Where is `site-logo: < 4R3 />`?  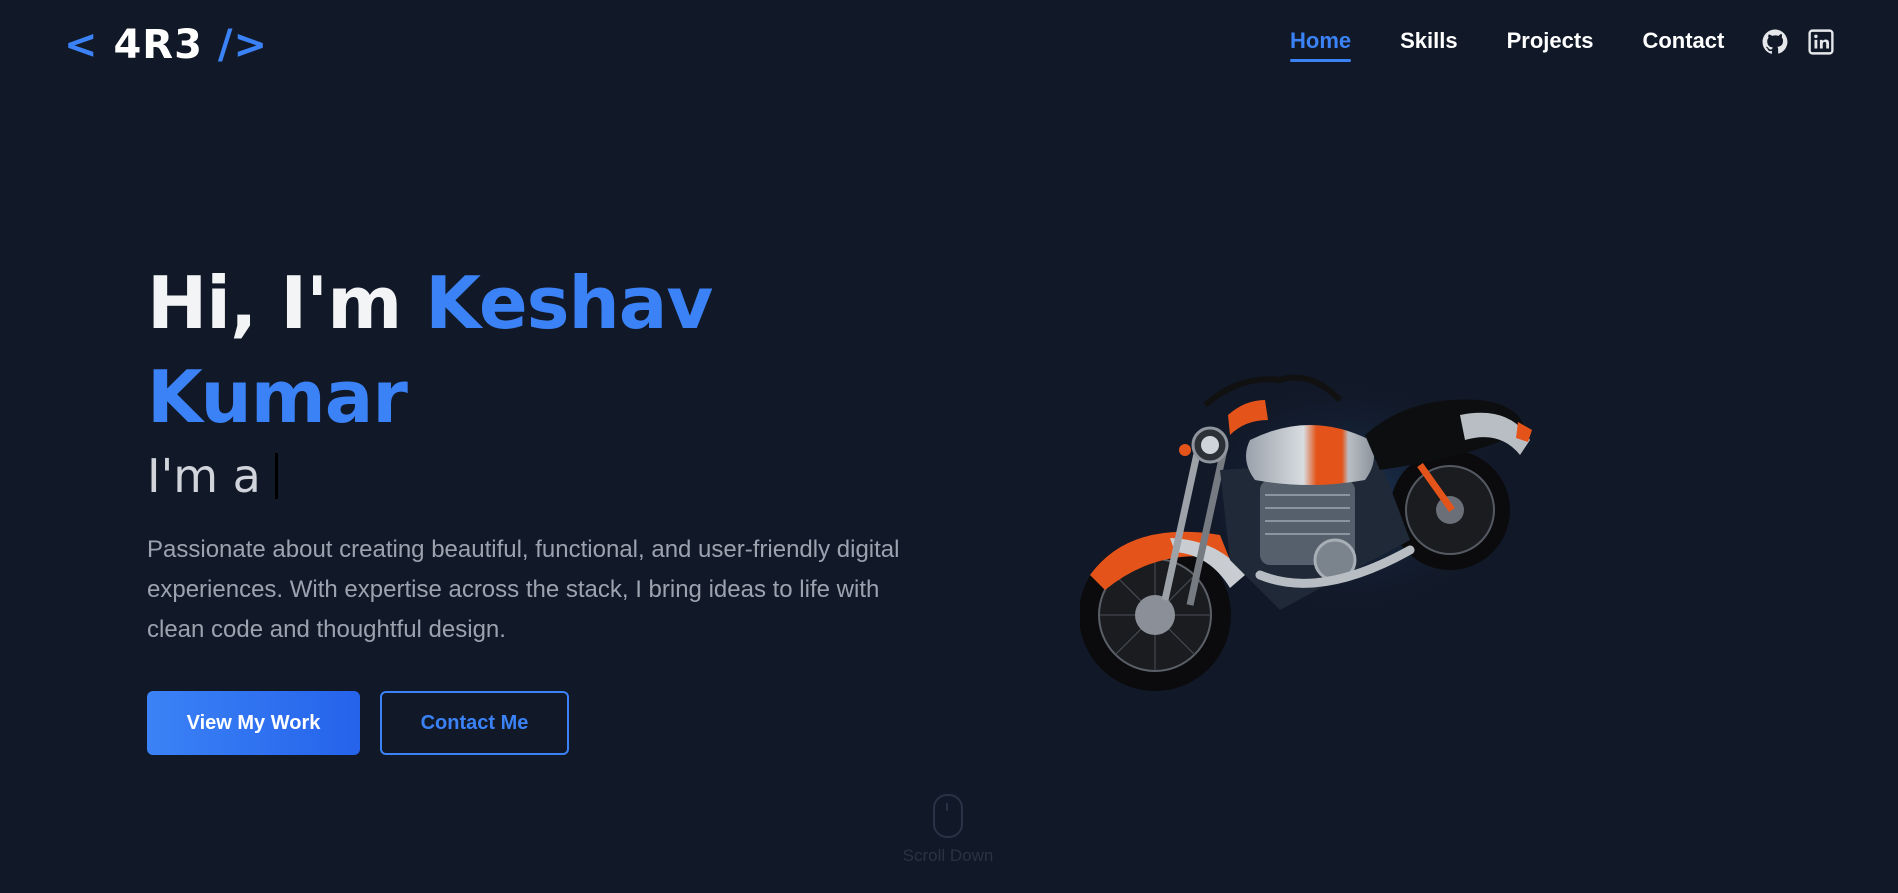
site-logo: < 4R3 /> is located at coordinates (166, 45).